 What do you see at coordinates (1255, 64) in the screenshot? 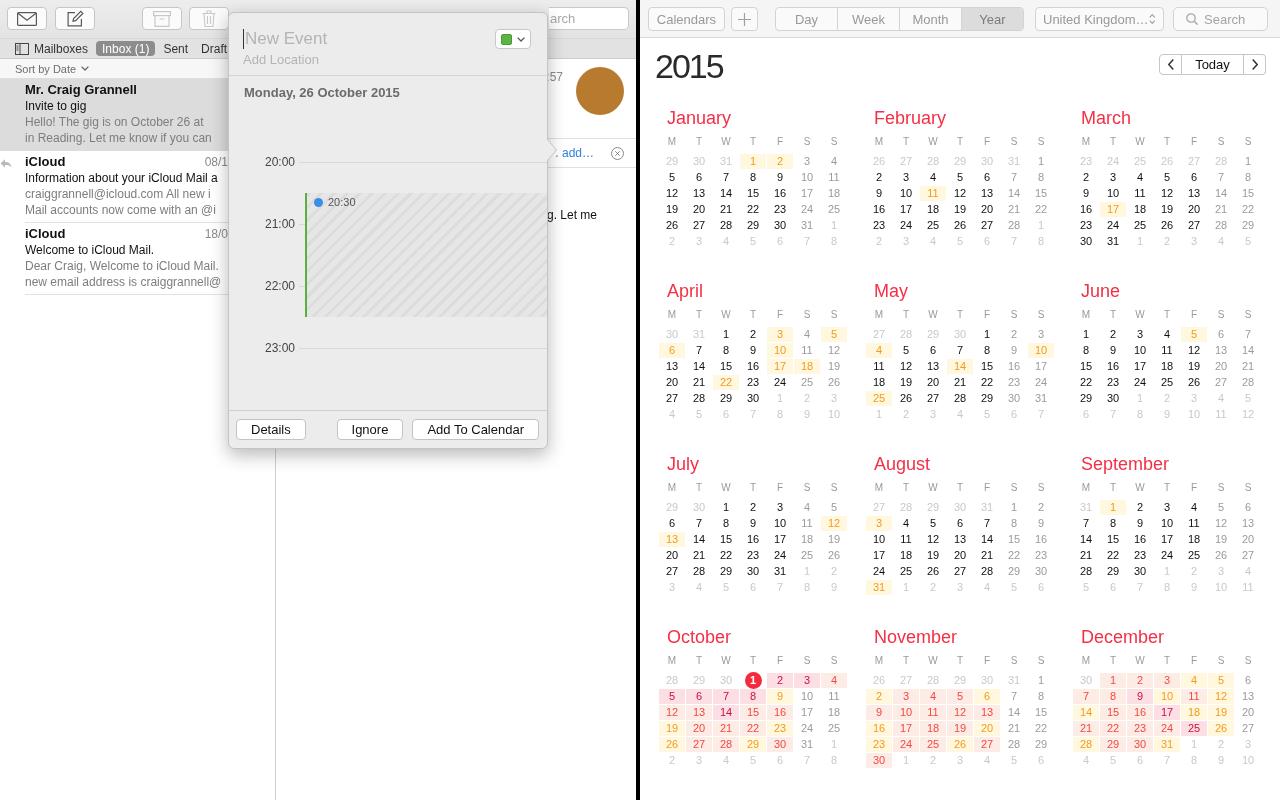
I see `next-button` at bounding box center [1255, 64].